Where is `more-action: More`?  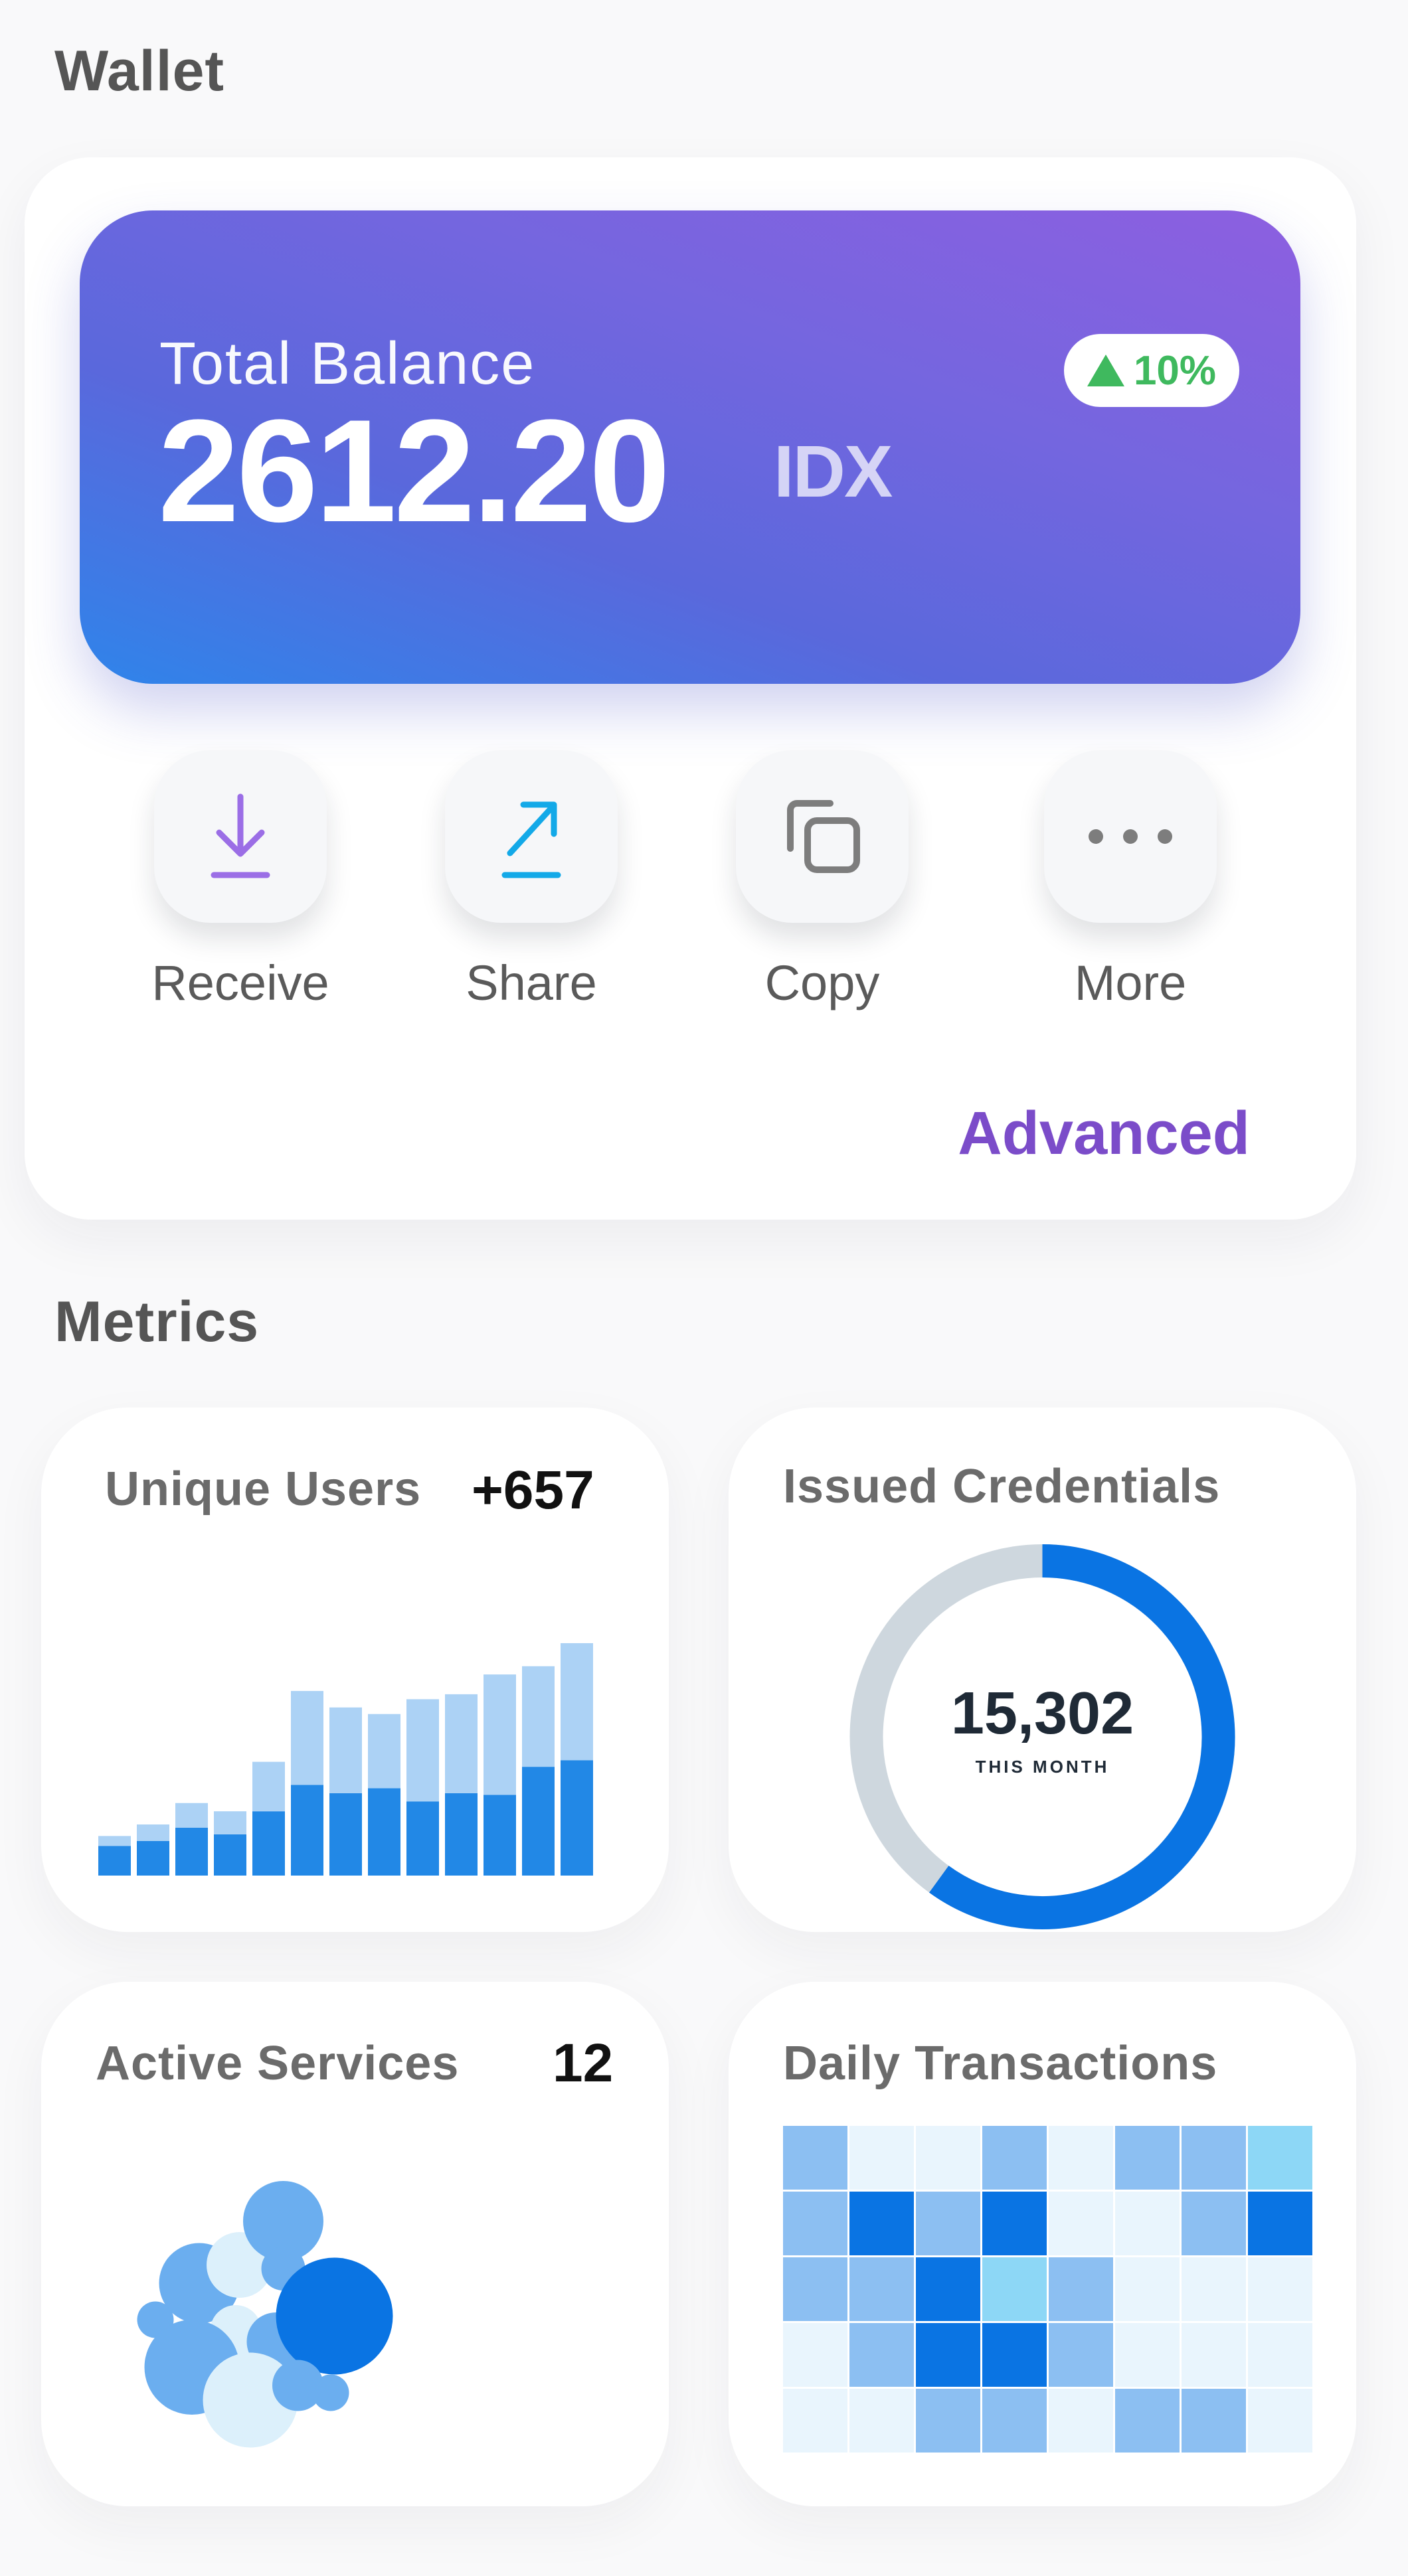
more-action: More is located at coordinates (1130, 880).